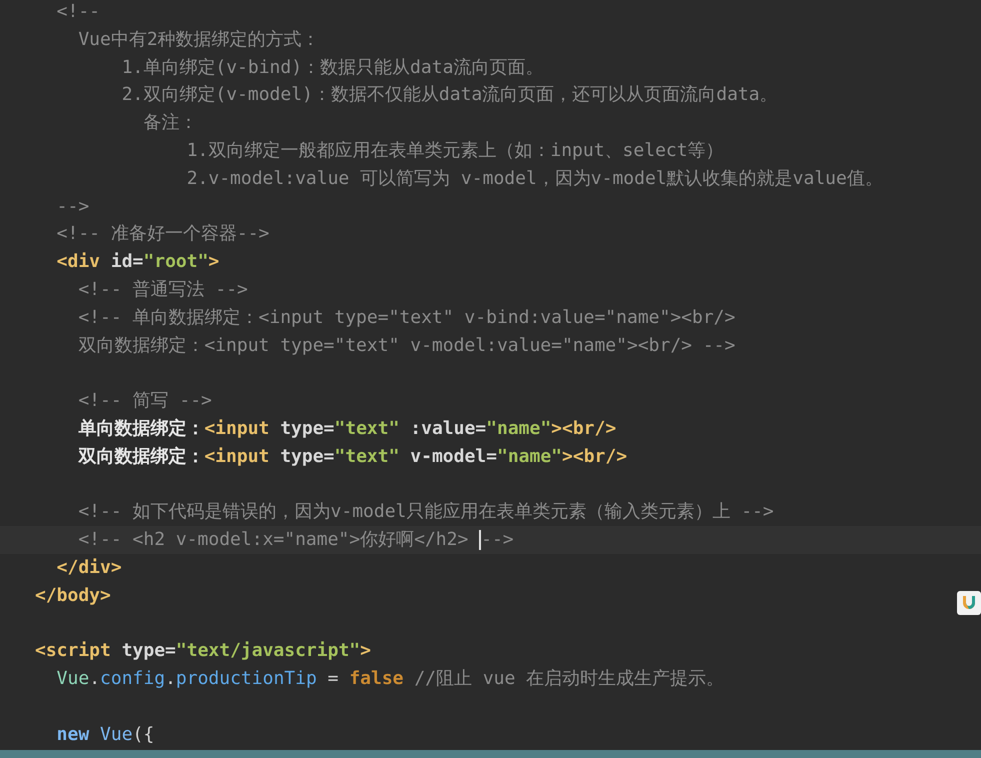 The image size is (981, 758). What do you see at coordinates (170, 123) in the screenshot?
I see `code-comment: 备注：` at bounding box center [170, 123].